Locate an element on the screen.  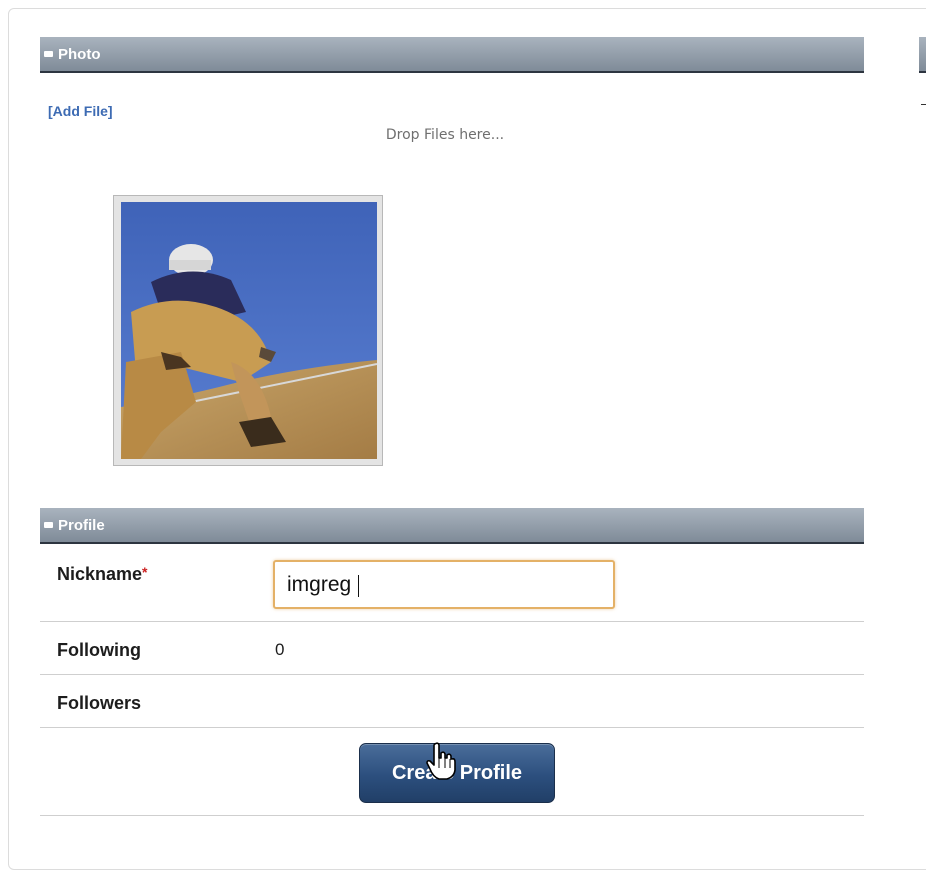
text-caret is located at coordinates (358, 586).